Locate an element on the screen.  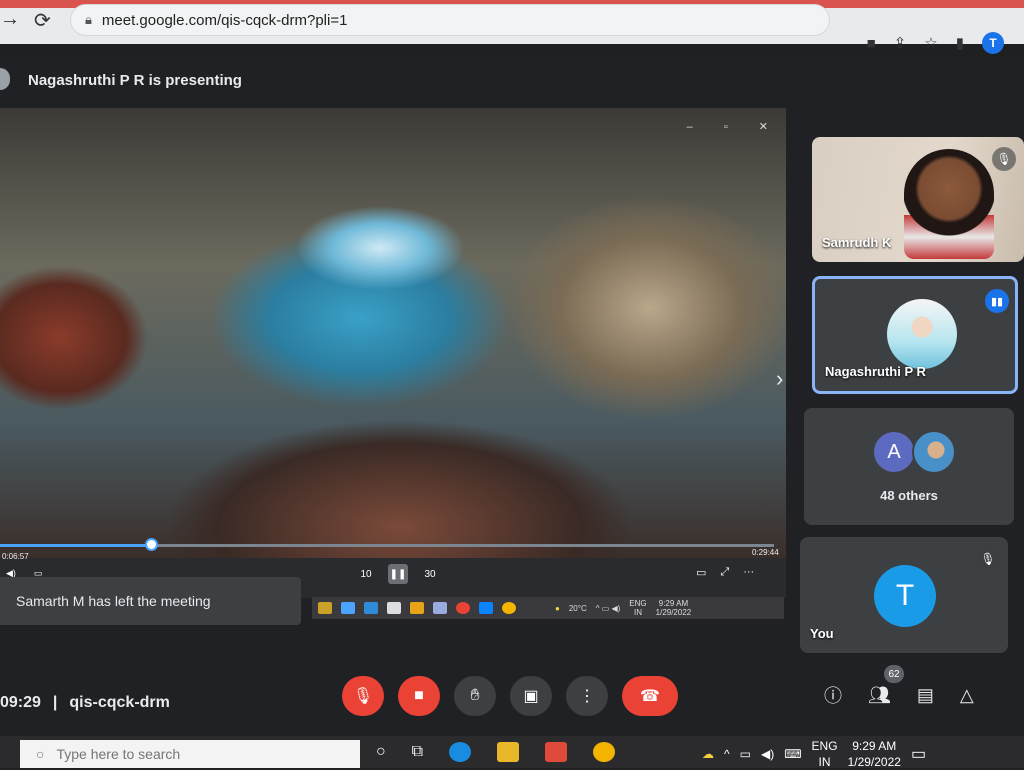
scrubber-handle is located at coordinates (151, 544).